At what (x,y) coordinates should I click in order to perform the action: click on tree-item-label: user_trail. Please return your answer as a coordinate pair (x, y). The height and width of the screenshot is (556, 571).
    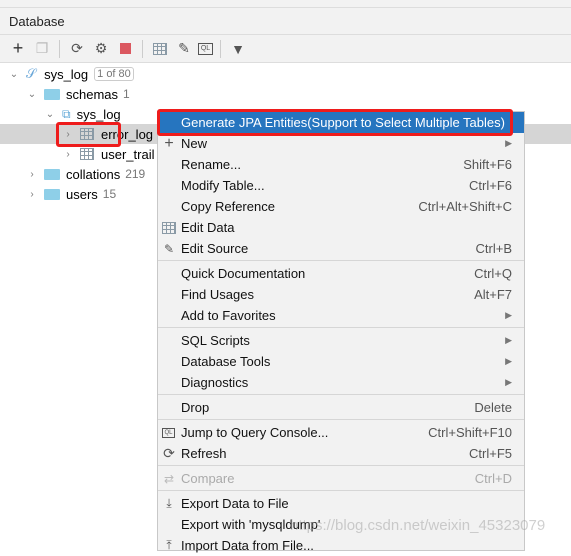
    Looking at the image, I should click on (128, 154).